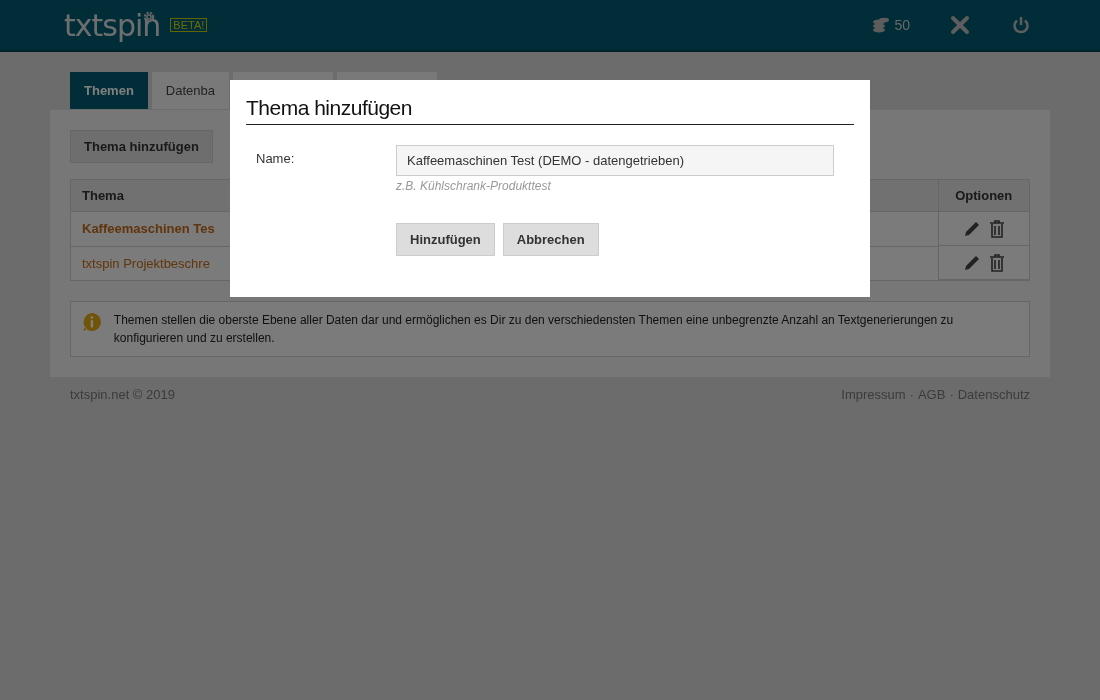  What do you see at coordinates (112, 25) in the screenshot?
I see `logo: txtspin` at bounding box center [112, 25].